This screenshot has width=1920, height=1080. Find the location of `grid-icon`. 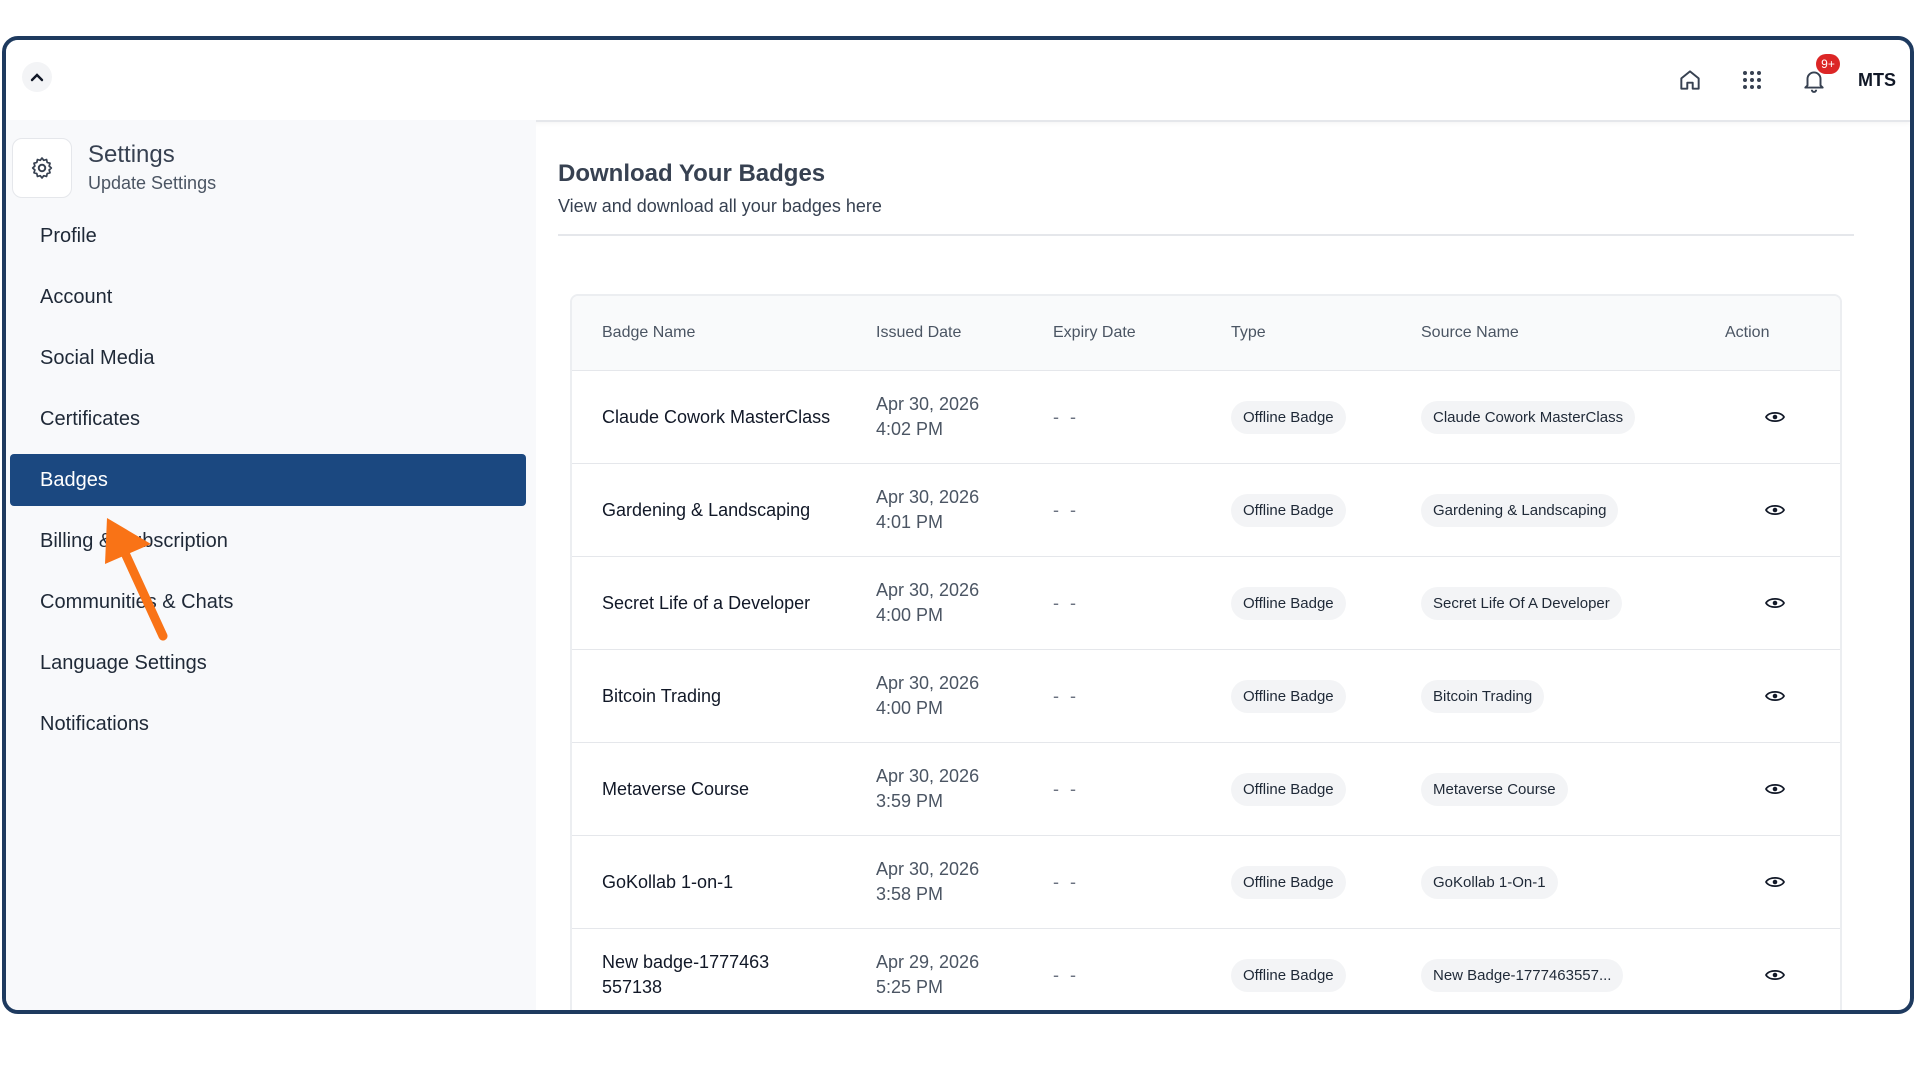

grid-icon is located at coordinates (1752, 80).